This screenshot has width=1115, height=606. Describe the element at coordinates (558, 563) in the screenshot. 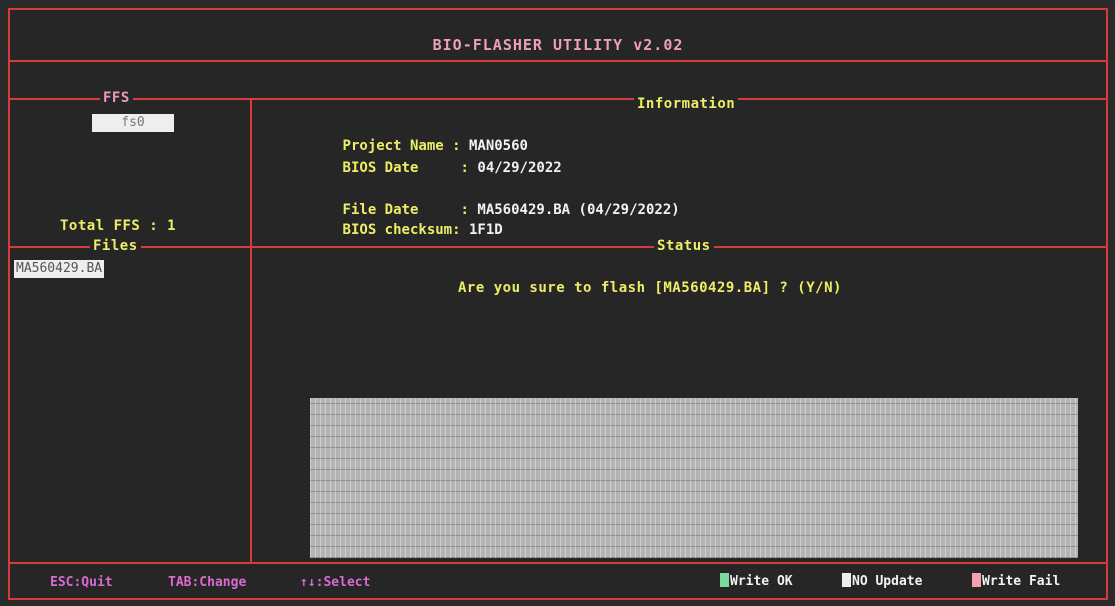

I see `footer-divider` at that location.